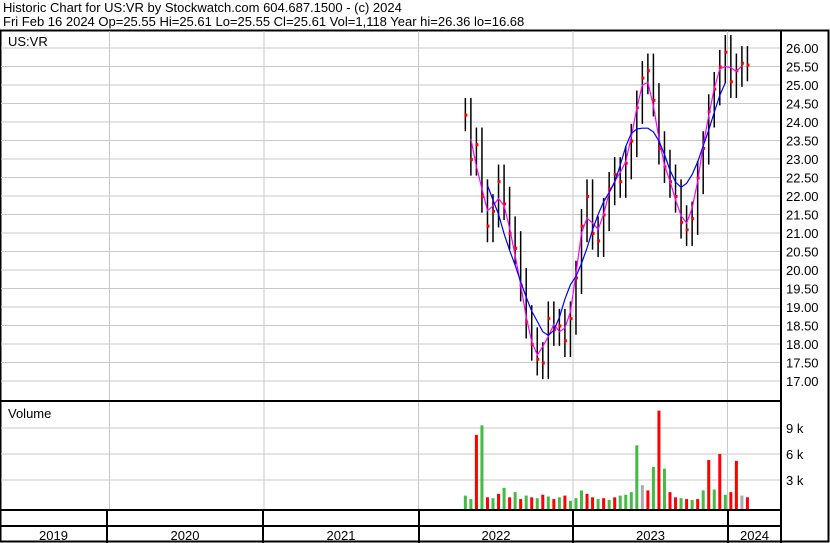 The image size is (830, 543). What do you see at coordinates (496, 535) in the screenshot?
I see `year-label: 2022` at bounding box center [496, 535].